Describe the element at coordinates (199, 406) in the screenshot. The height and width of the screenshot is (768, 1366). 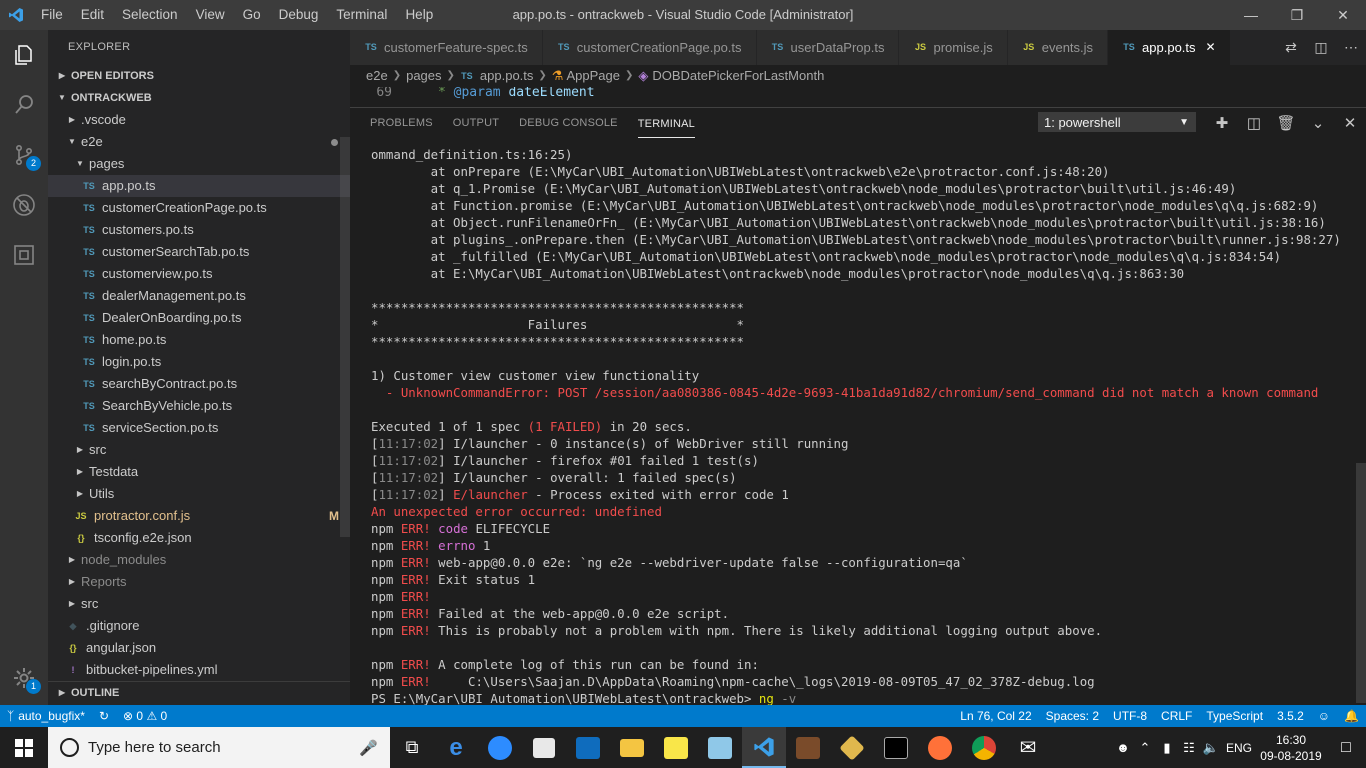
I see `tree-file: TS SearchByVehicle.po.ts` at that location.